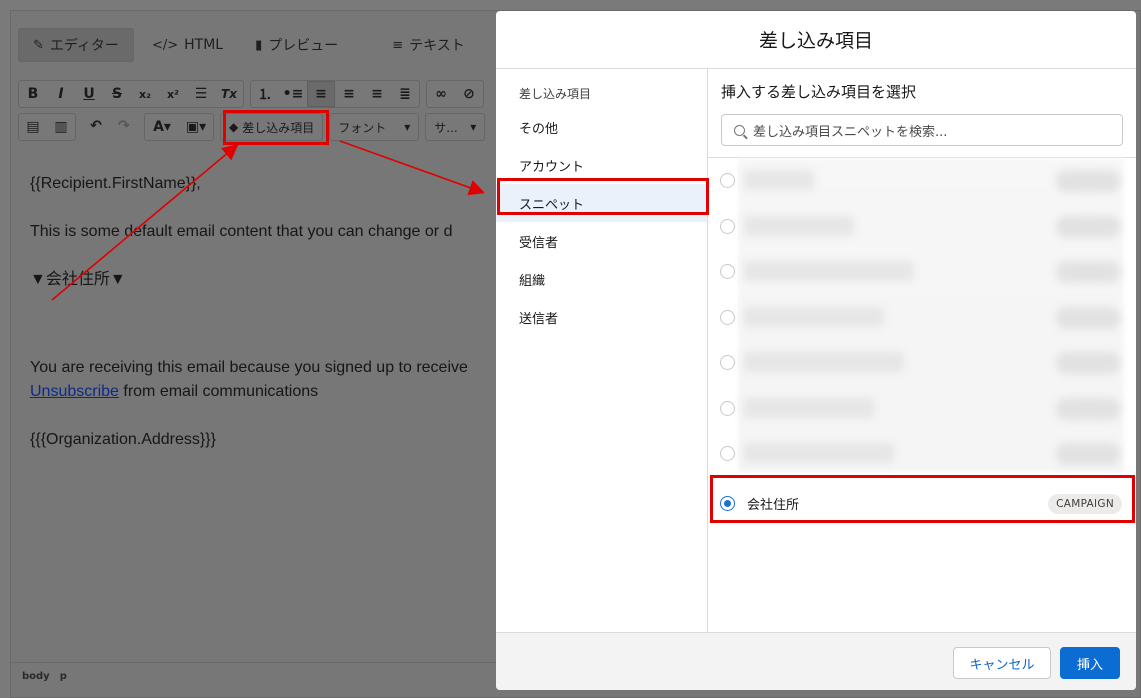 This screenshot has height=698, width=1141. I want to click on category-nav: 差し込み項目 その他 アカウント スニペット 受信者 組織 送信者, so click(602, 350).